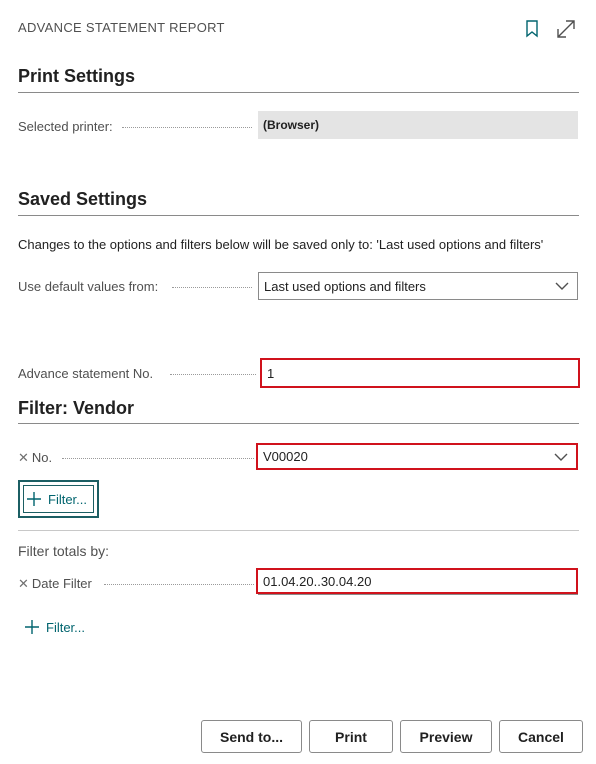 The height and width of the screenshot is (764, 596). I want to click on advance-statement-label: Advance statement No., so click(86, 373).